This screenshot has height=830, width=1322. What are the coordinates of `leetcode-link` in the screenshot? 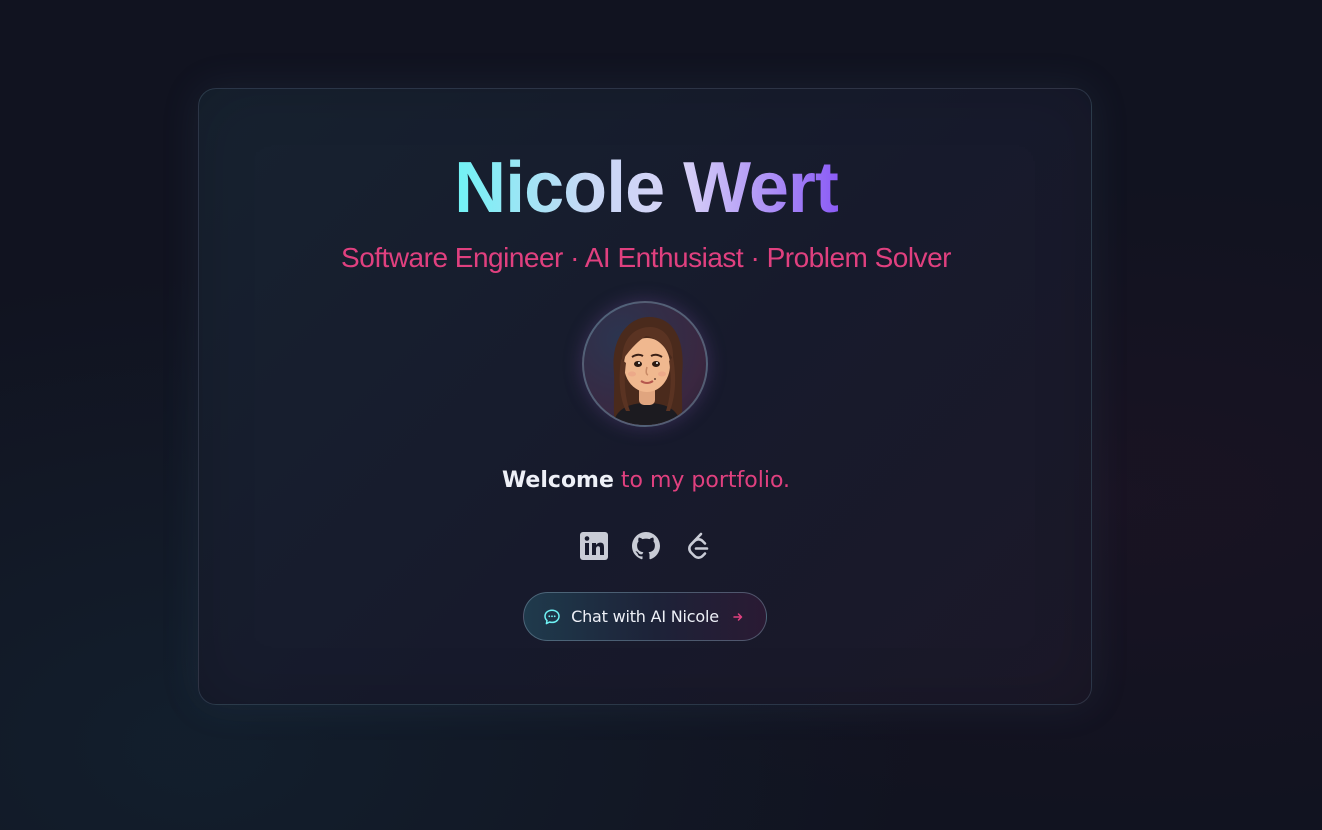 It's located at (698, 546).